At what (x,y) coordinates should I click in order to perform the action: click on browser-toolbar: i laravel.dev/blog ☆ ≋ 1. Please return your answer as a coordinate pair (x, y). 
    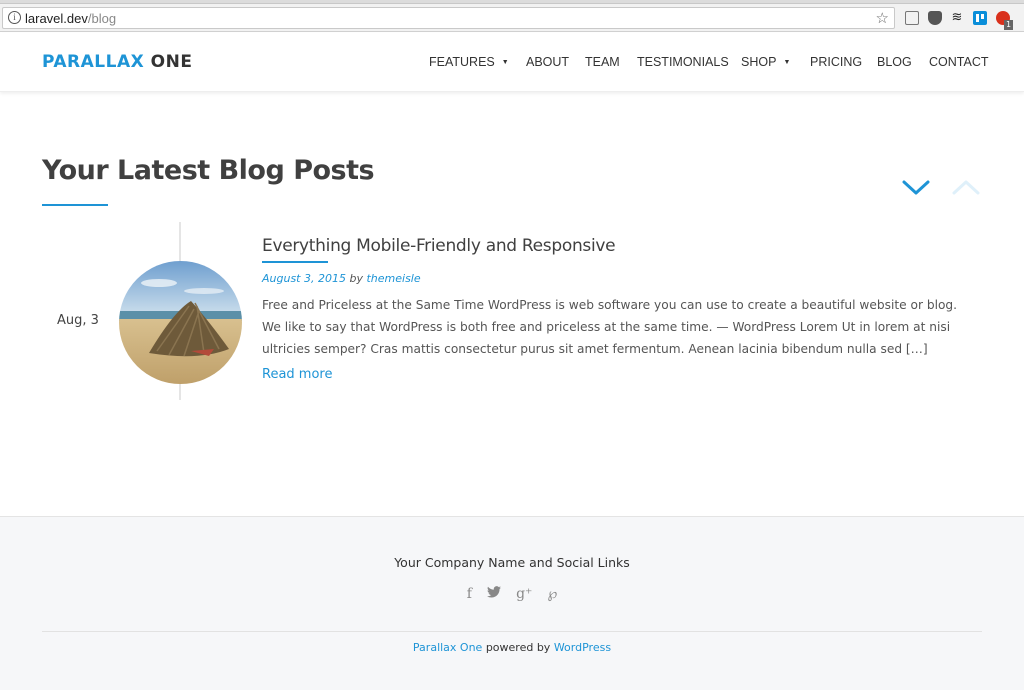
    Looking at the image, I should click on (512, 18).